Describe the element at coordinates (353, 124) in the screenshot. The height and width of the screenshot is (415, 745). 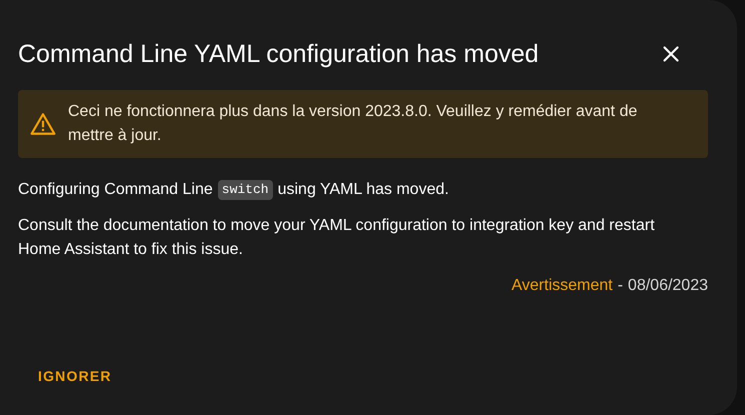
I see `alert-text: Ceci ne fonctionnera plus dans la version 2023.8.0. Veuillez y remédier avant de mettre à jour.` at that location.